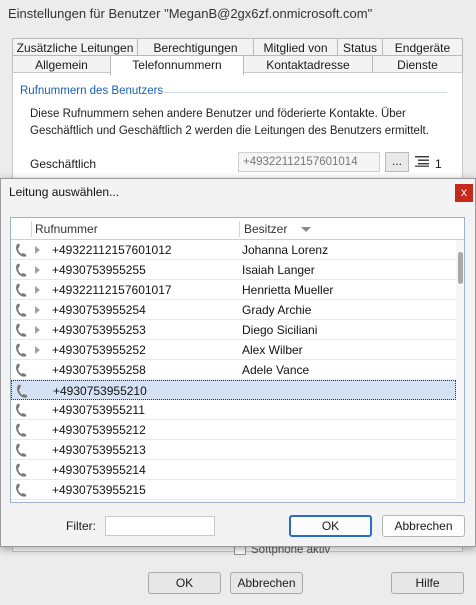  What do you see at coordinates (272, 350) in the screenshot?
I see `cell-owner: Alex Wilber` at bounding box center [272, 350].